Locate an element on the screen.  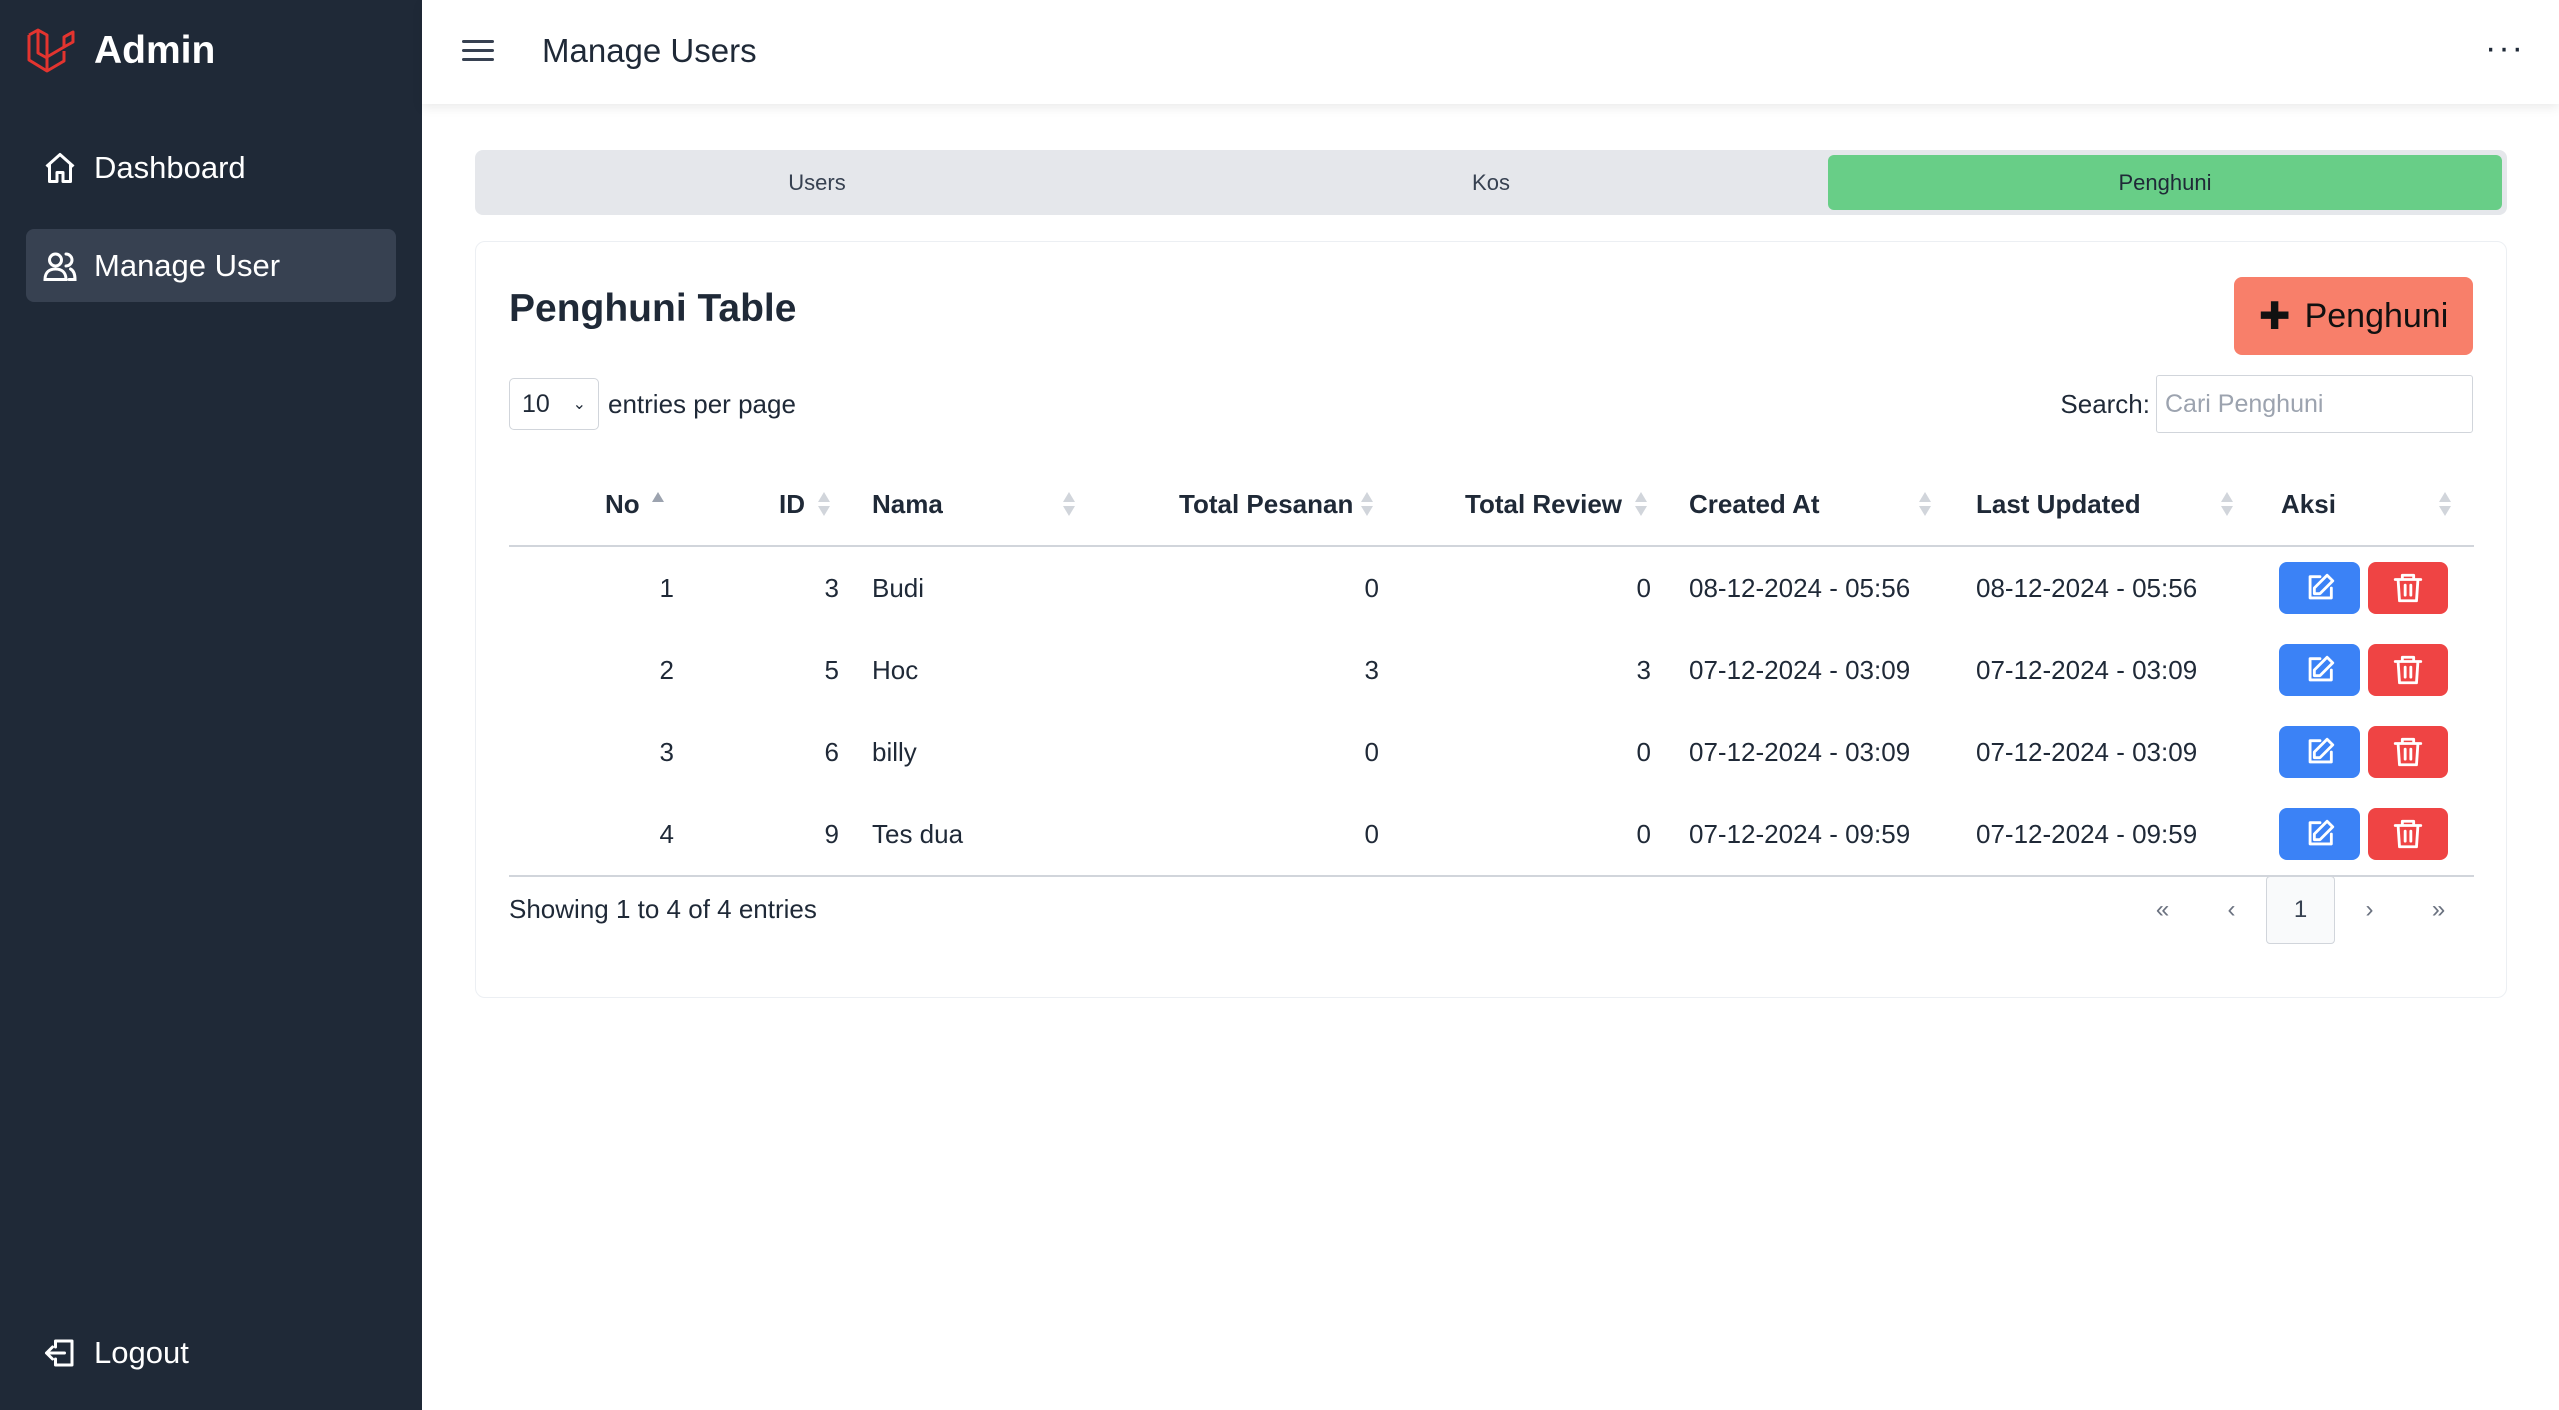
users-icon is located at coordinates (60, 266).